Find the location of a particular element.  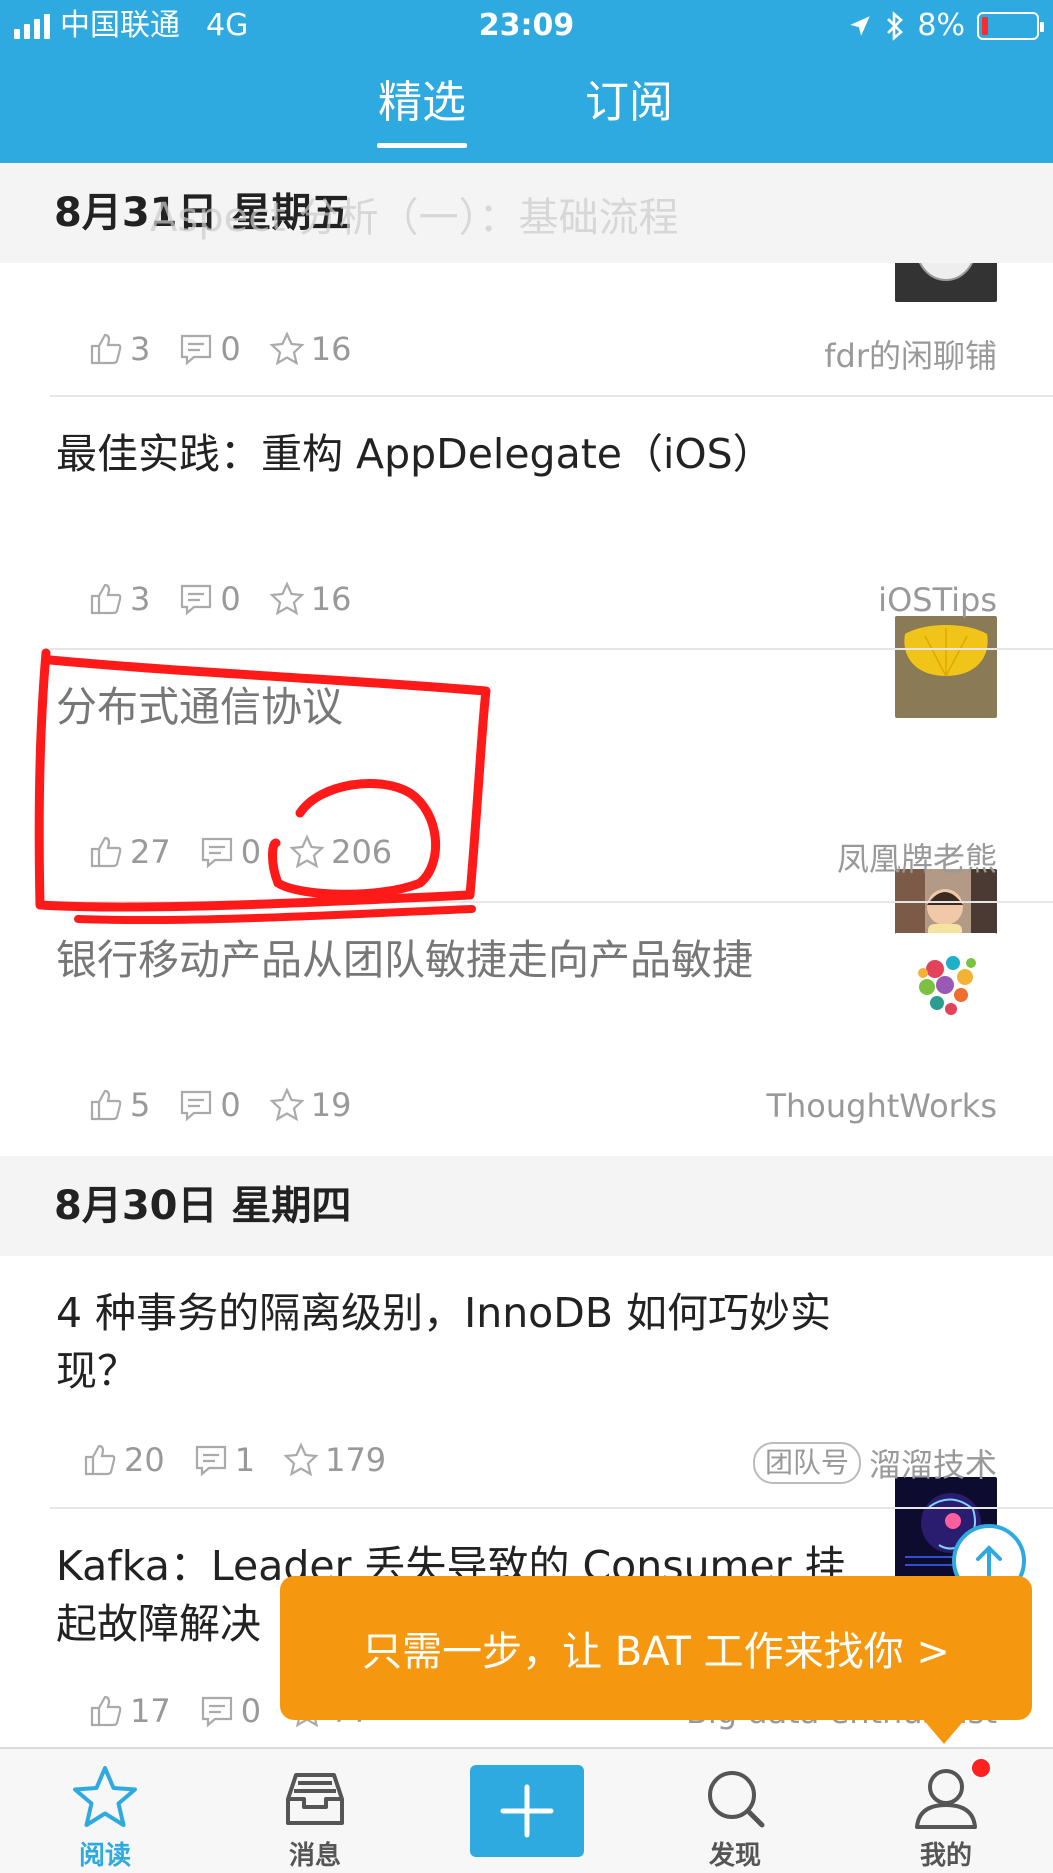

tab-read: 阅读 is located at coordinates (105, 1811).